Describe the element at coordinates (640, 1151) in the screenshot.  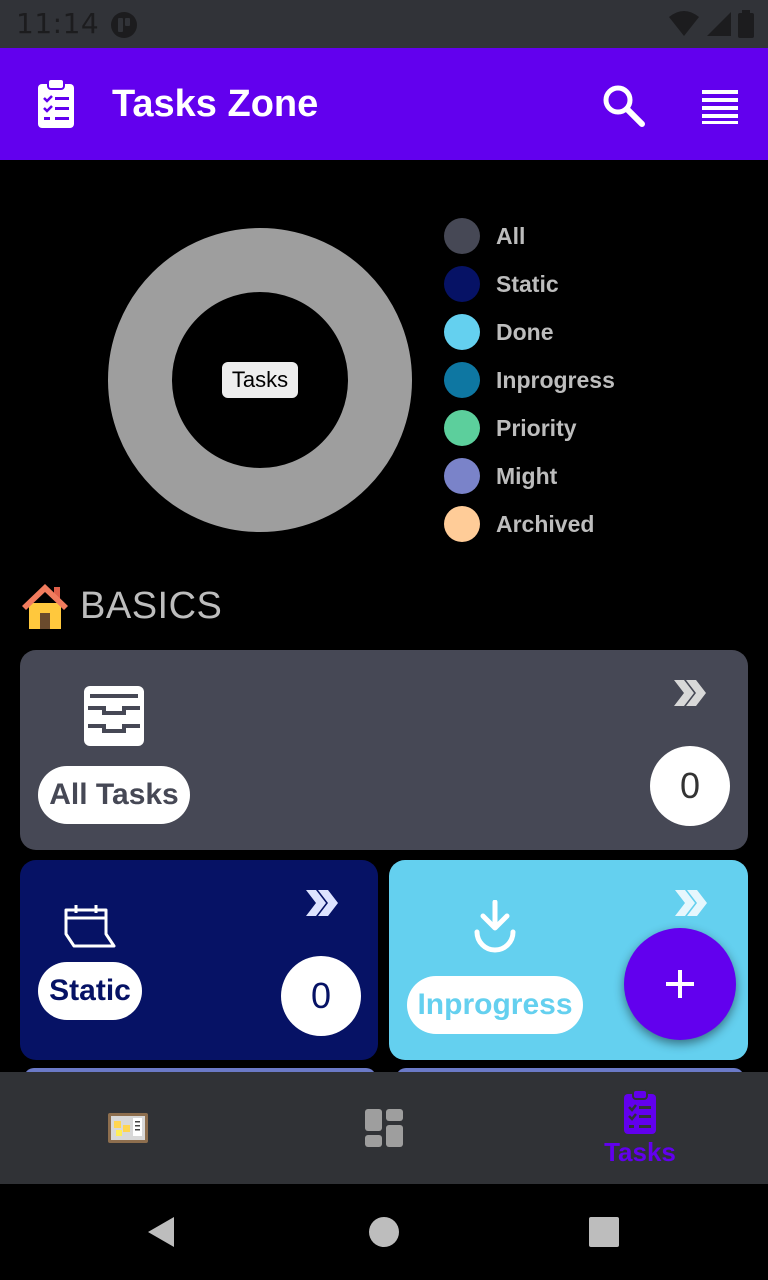
I see `nav-label-tasks: Tasks` at that location.